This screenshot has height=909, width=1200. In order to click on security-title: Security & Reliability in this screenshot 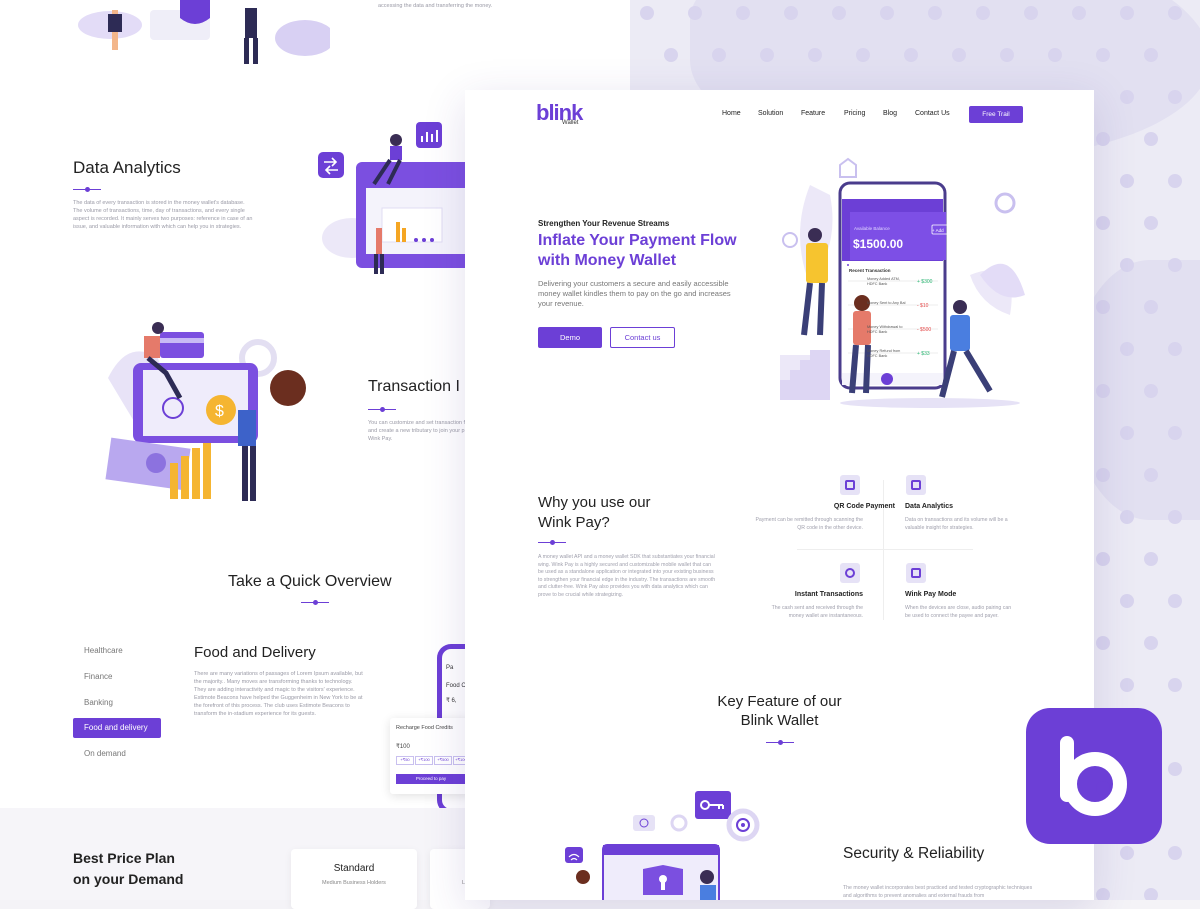, I will do `click(914, 853)`.